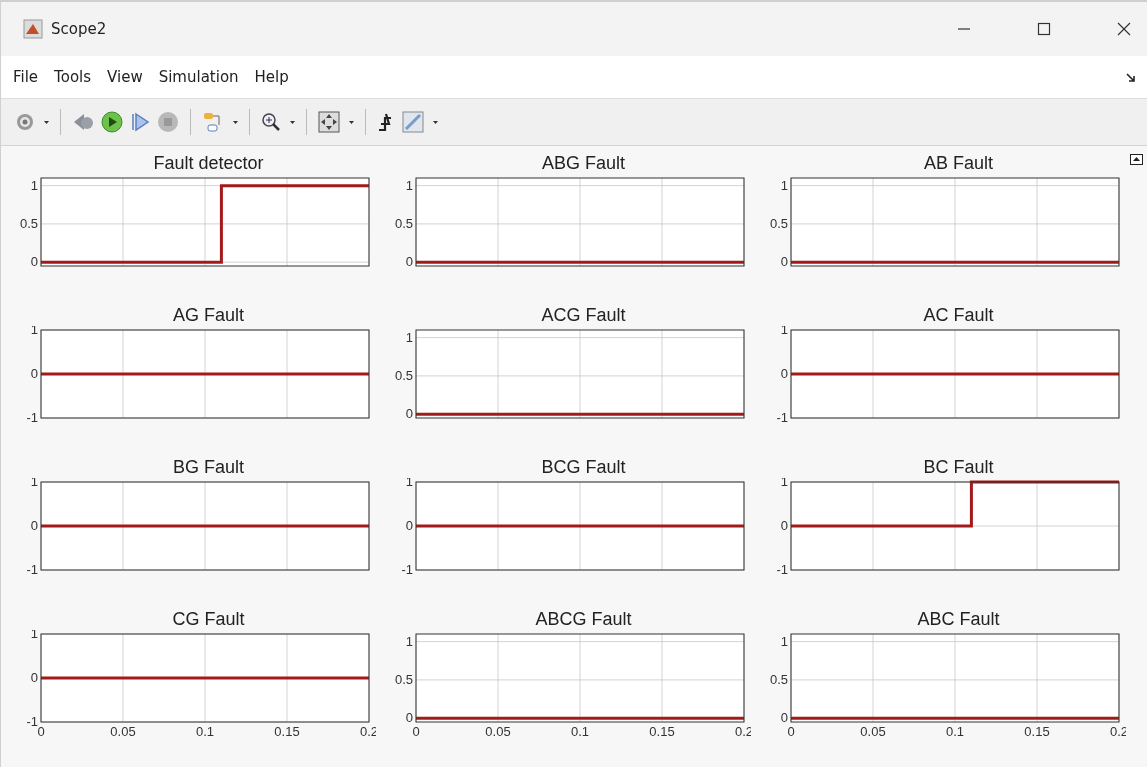 This screenshot has width=1147, height=767. I want to click on plot-title: ABG Fault, so click(583, 163).